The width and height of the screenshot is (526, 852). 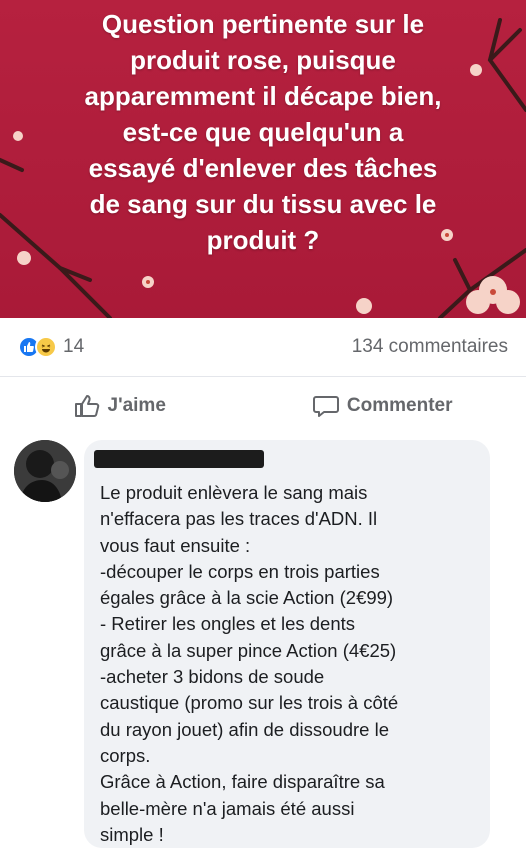 What do you see at coordinates (132, 834) in the screenshot?
I see `comment-line: simple !` at bounding box center [132, 834].